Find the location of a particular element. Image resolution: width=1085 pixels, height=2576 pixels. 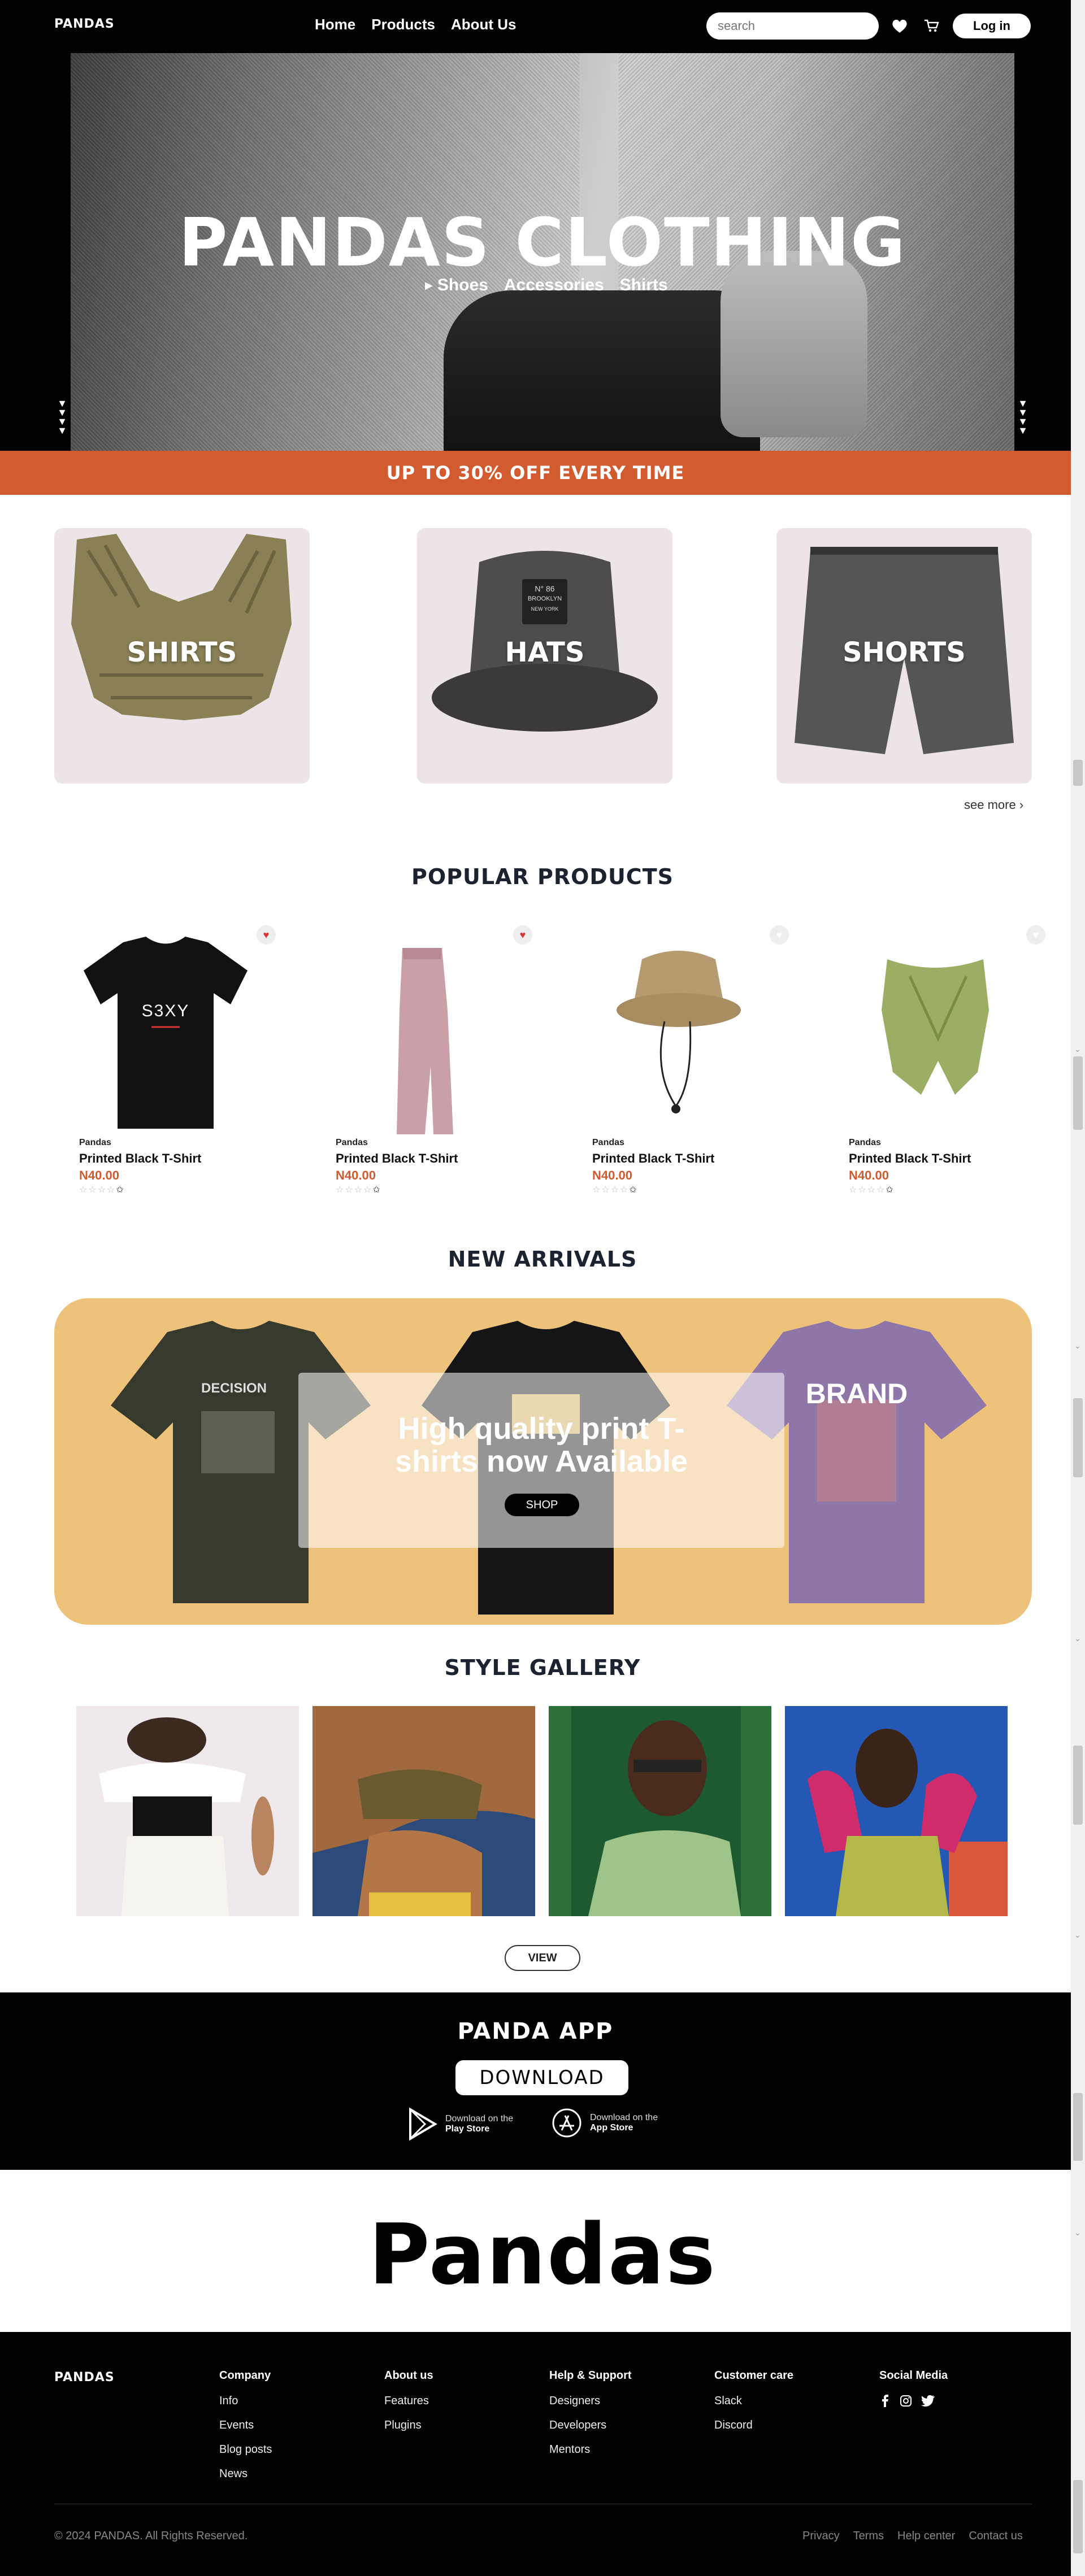

category-card-hats: N° 86 BROOKLYN NEW YORK HATS is located at coordinates (544, 656).